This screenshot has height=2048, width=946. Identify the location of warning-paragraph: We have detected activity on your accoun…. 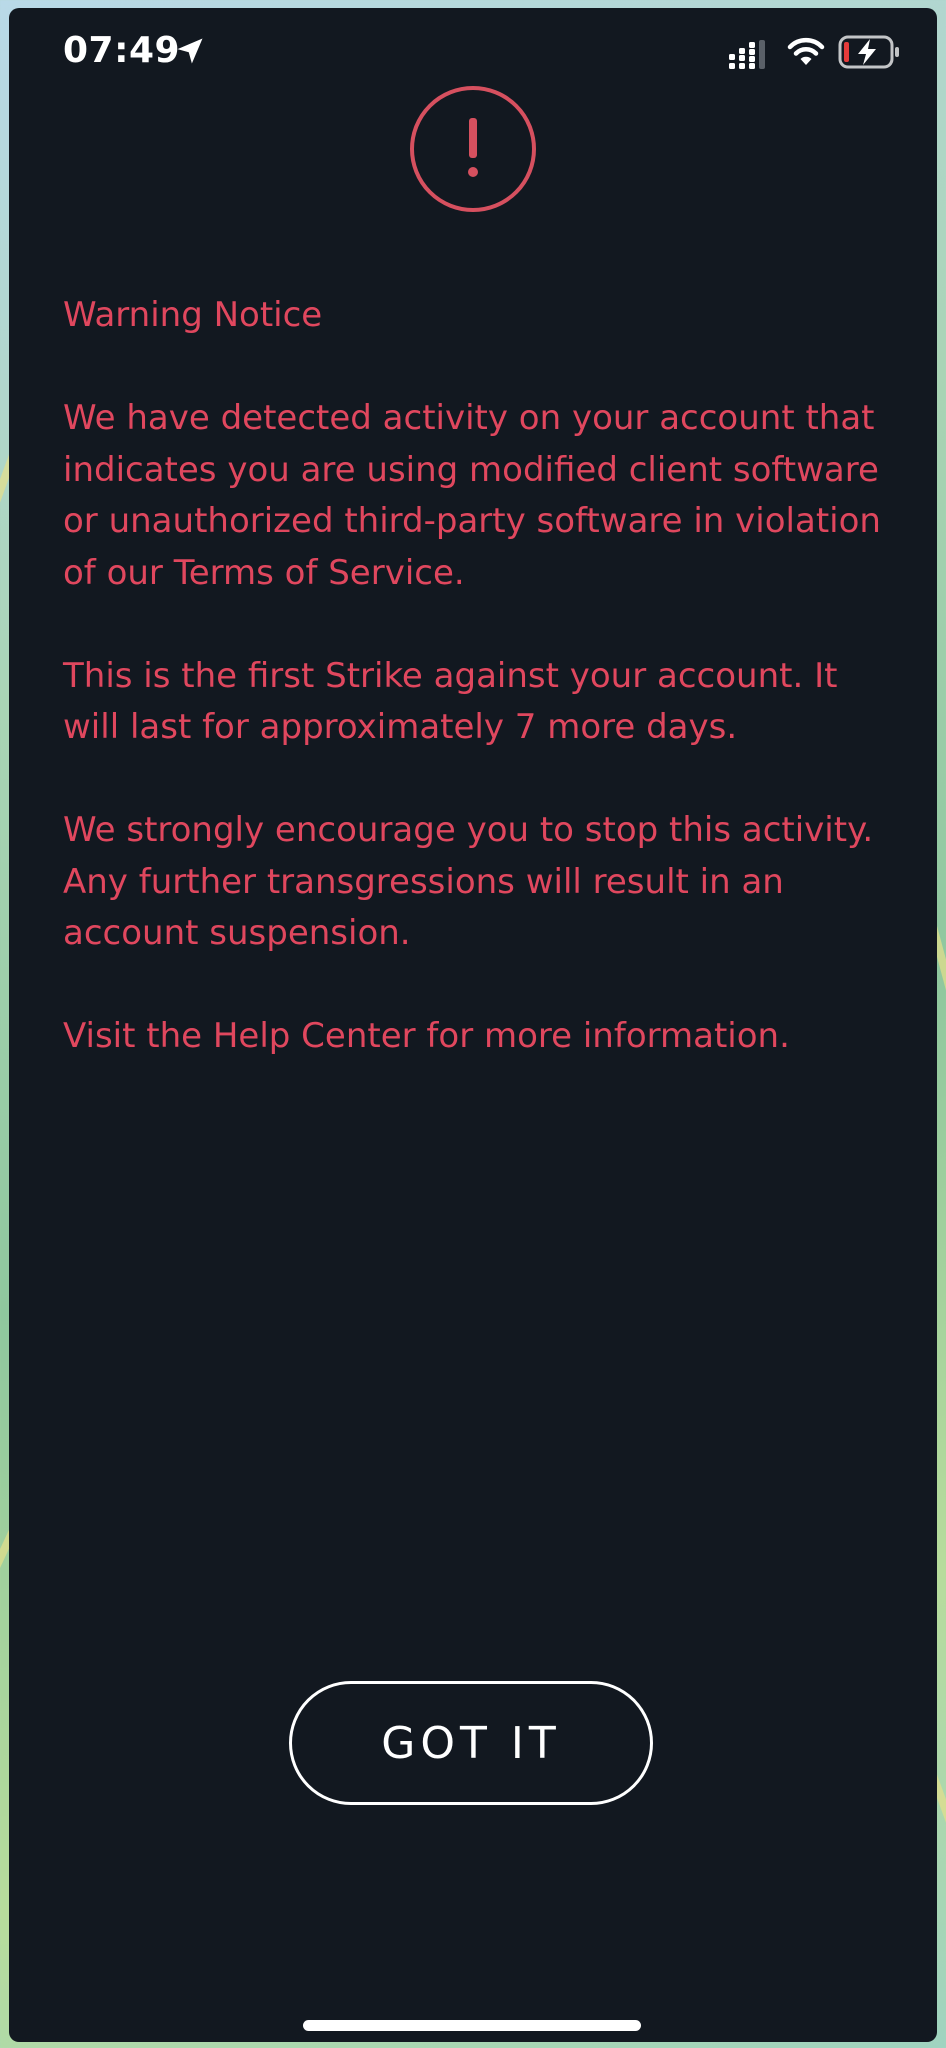
(472, 495).